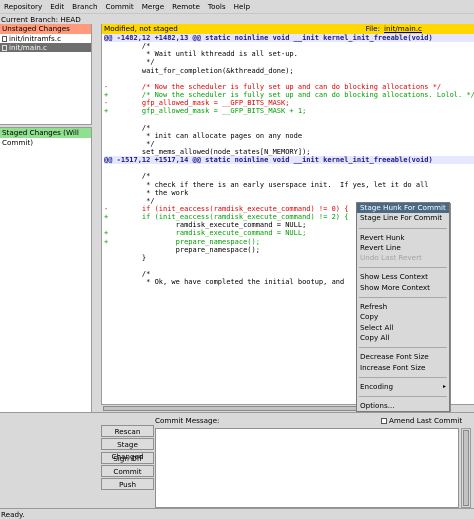 This screenshot has width=474, height=519. I want to click on menu-tools: Tools, so click(217, 6).